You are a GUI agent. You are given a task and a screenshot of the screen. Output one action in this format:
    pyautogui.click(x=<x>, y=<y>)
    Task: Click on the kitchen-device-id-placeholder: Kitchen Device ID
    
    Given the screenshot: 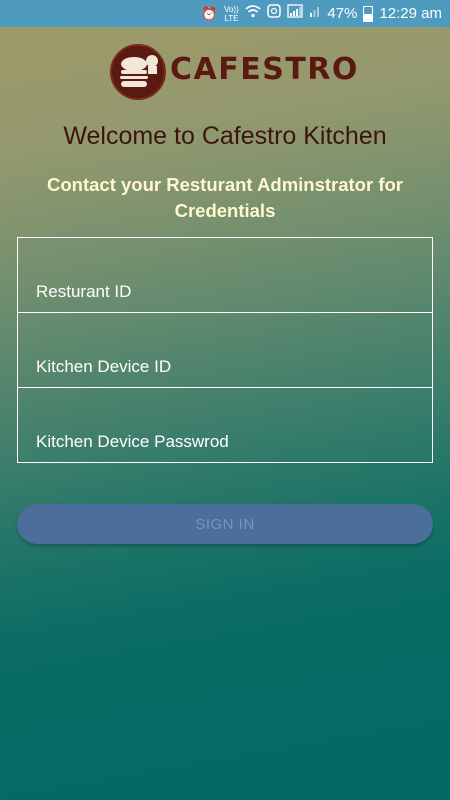 What is the action you would take?
    pyautogui.click(x=104, y=366)
    